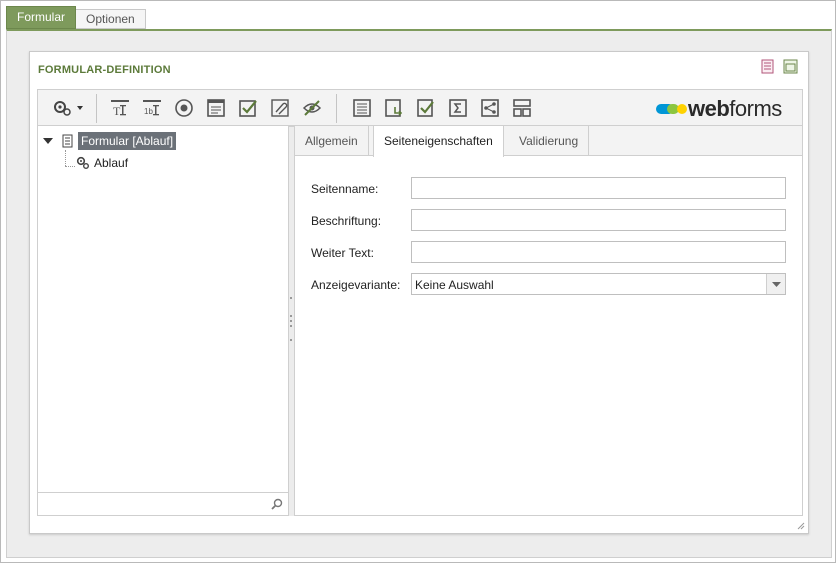  Describe the element at coordinates (280, 108) in the screenshot. I see `attachment-icon` at that location.